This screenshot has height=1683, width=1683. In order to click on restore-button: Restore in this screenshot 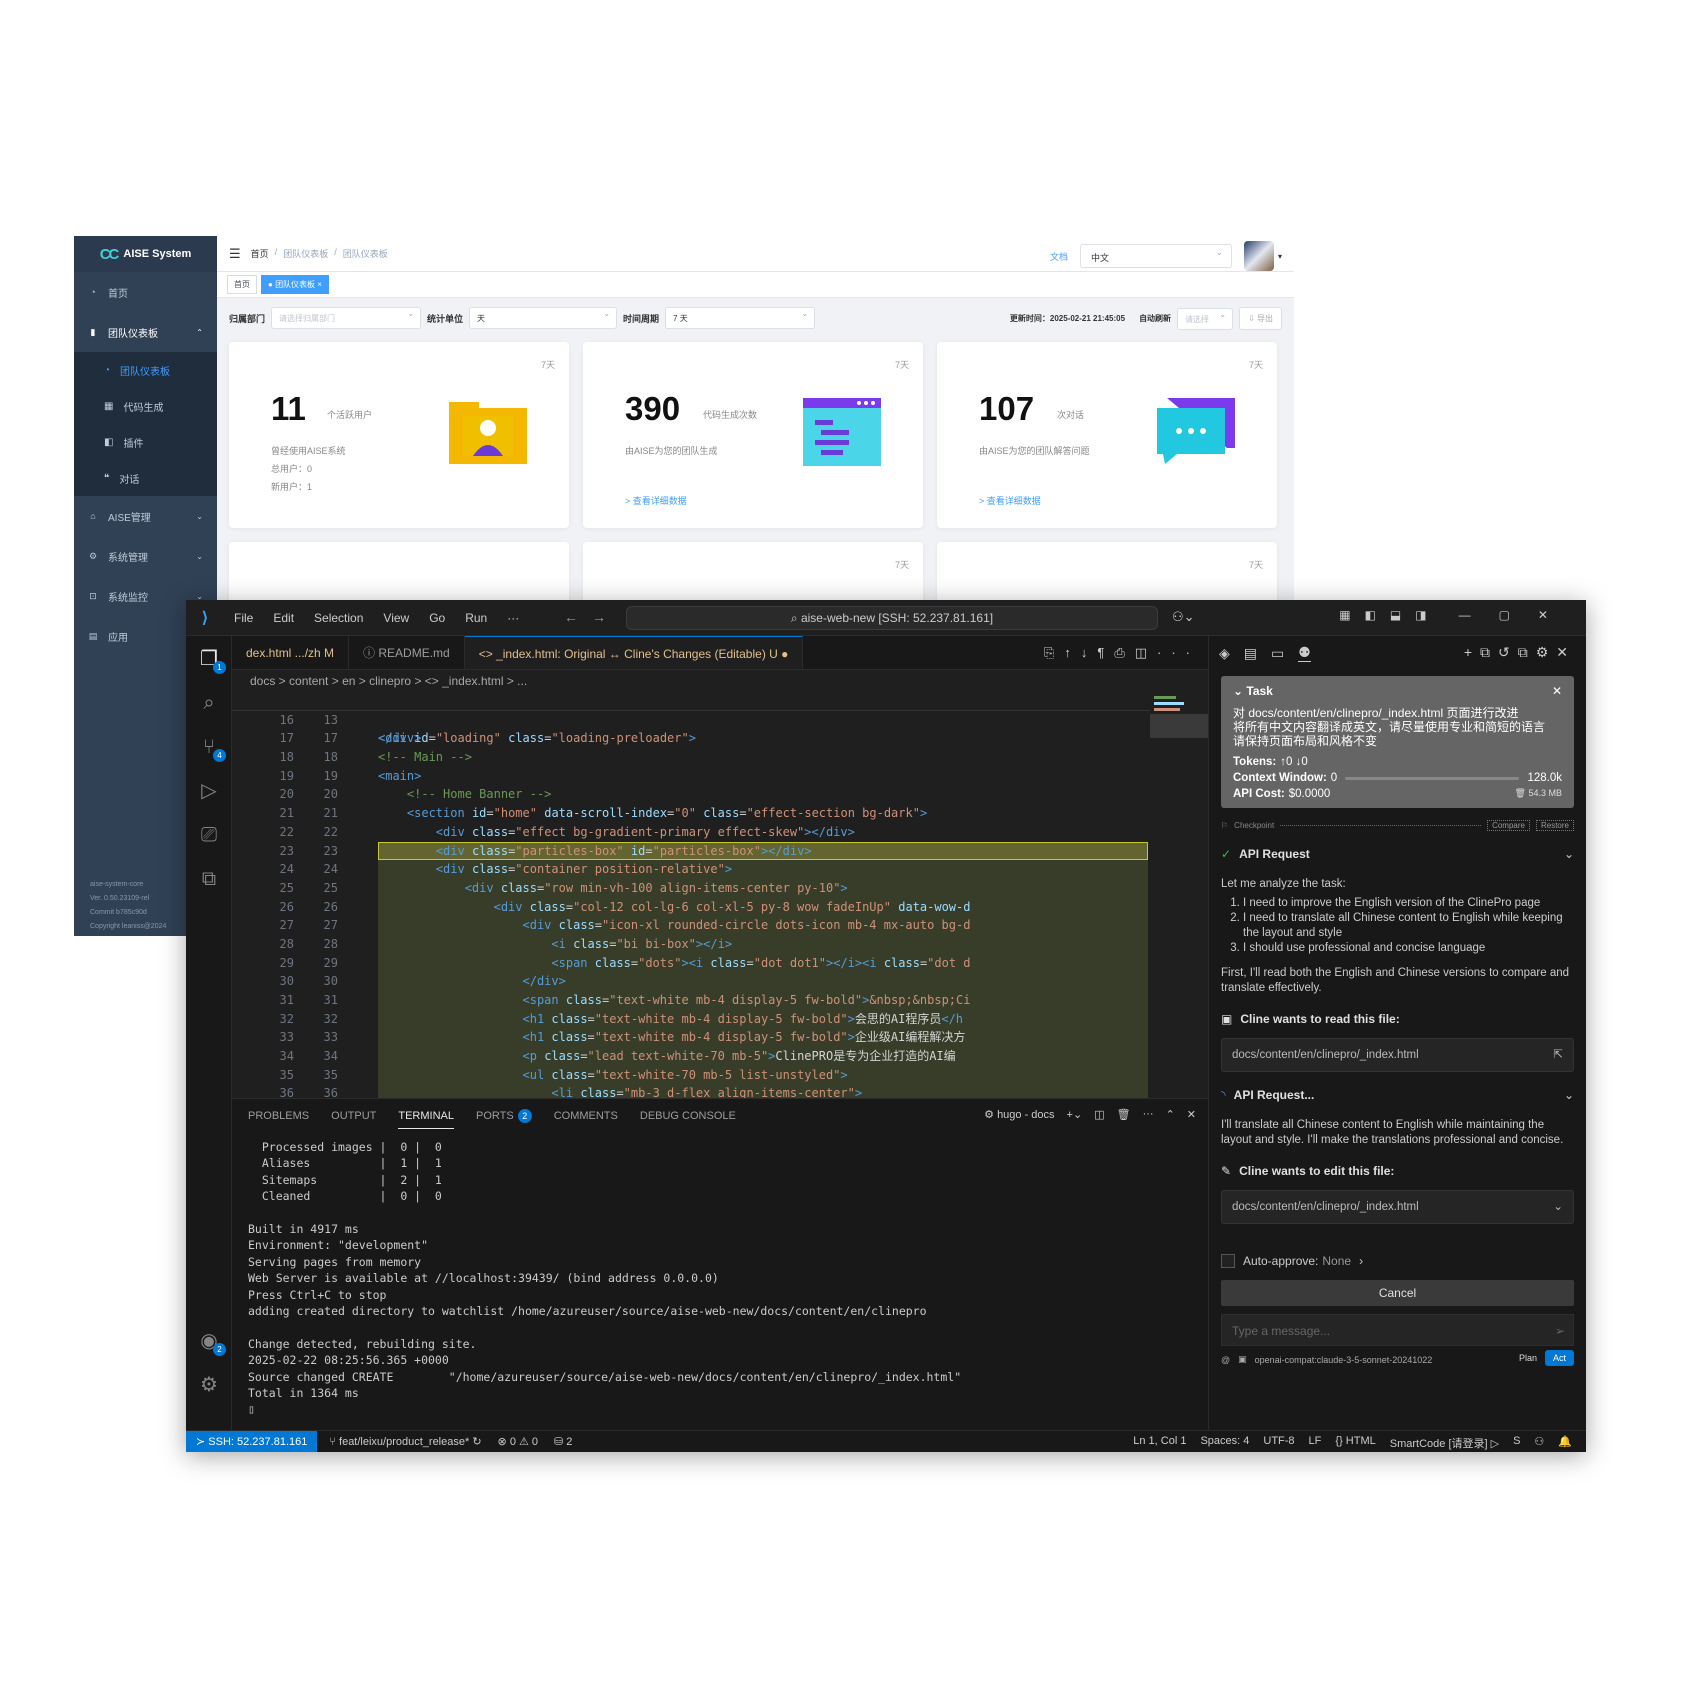, I will do `click(1554, 825)`.